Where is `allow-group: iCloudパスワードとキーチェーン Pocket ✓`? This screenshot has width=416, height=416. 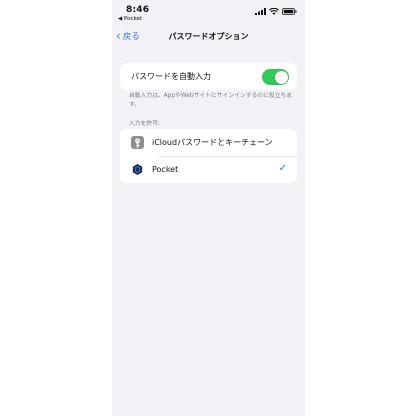 allow-group: iCloudパスワードとキーチェーン Pocket ✓ is located at coordinates (208, 156).